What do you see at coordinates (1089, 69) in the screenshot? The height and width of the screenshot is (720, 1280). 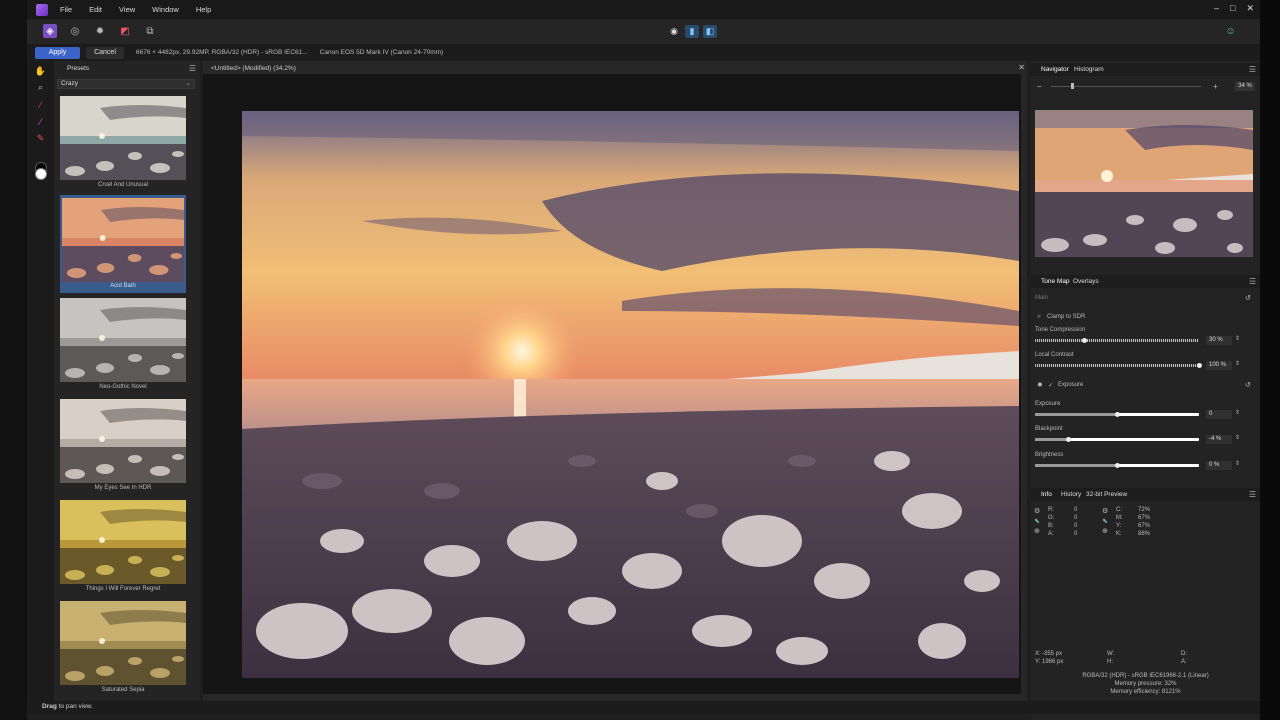 I see `tab-histogram: Histogram` at bounding box center [1089, 69].